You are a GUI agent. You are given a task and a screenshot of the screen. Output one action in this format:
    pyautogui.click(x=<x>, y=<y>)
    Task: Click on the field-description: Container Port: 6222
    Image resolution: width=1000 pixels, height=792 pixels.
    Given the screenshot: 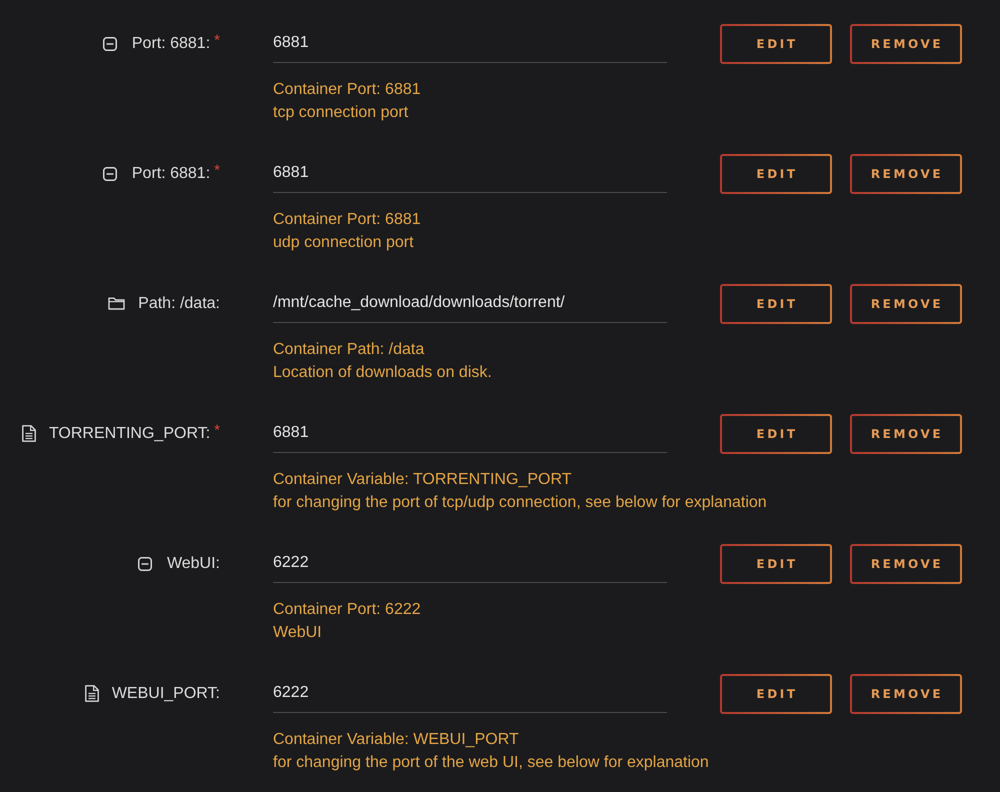 What is the action you would take?
    pyautogui.click(x=347, y=610)
    